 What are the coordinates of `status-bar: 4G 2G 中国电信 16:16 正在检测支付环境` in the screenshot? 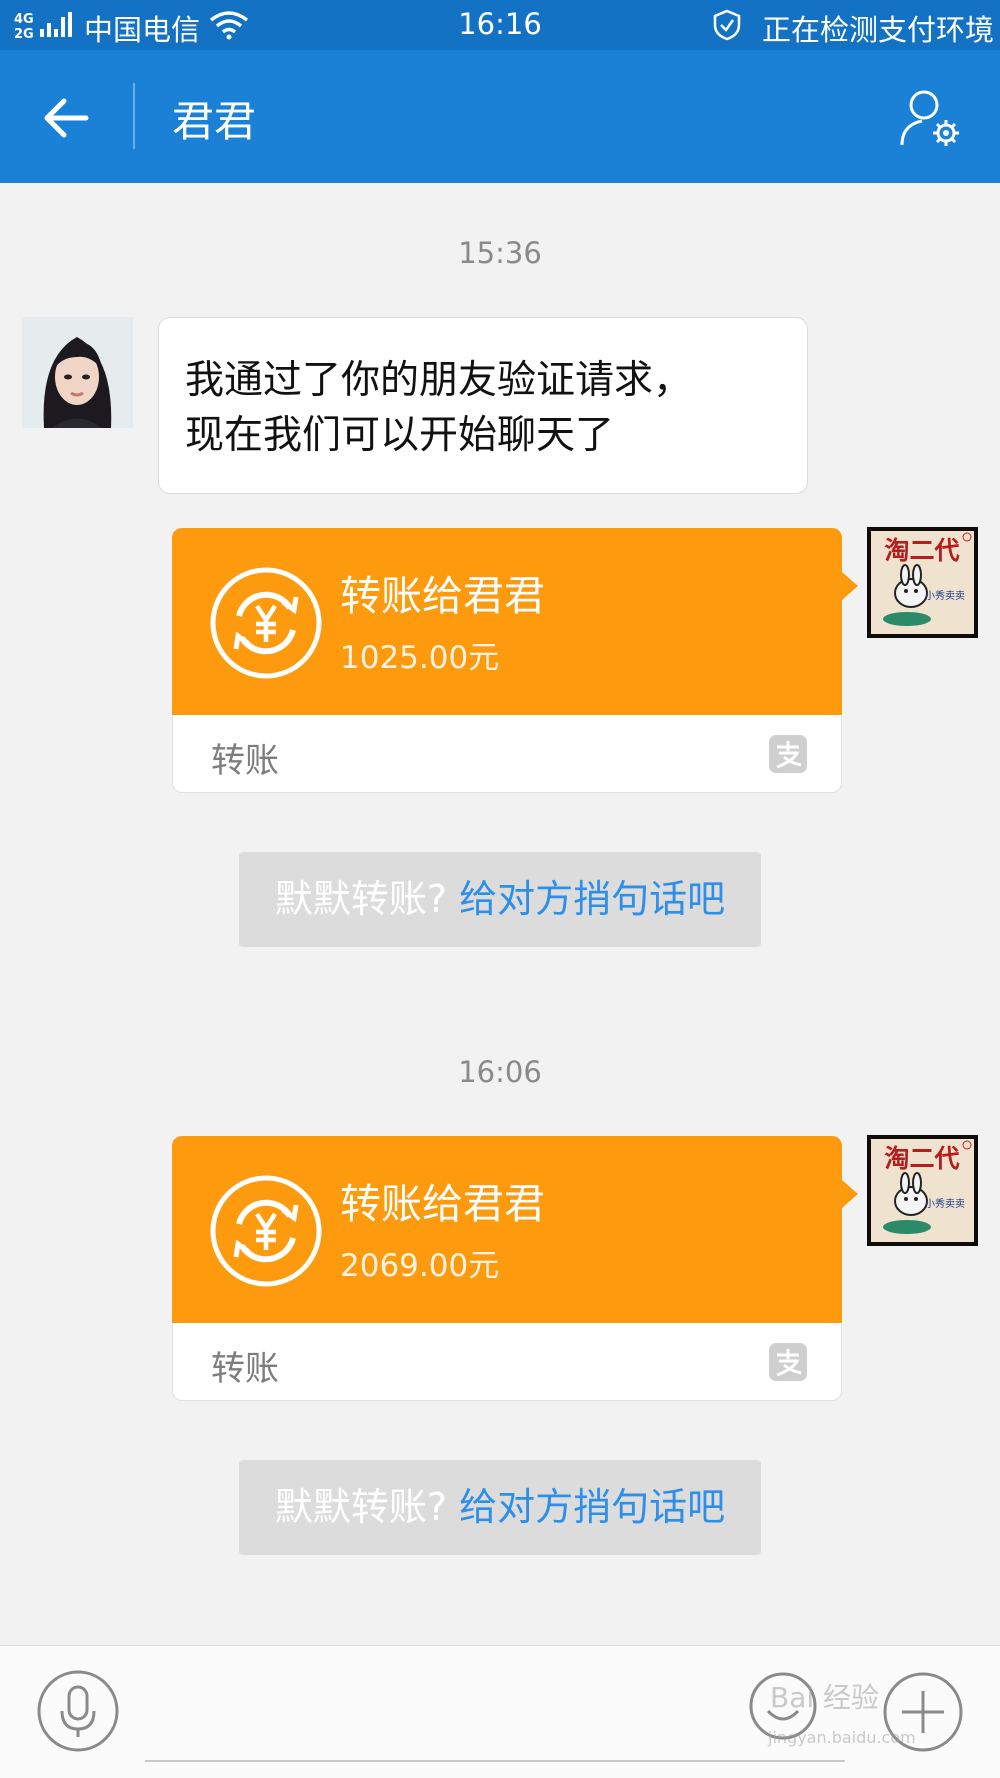 It's located at (500, 25).